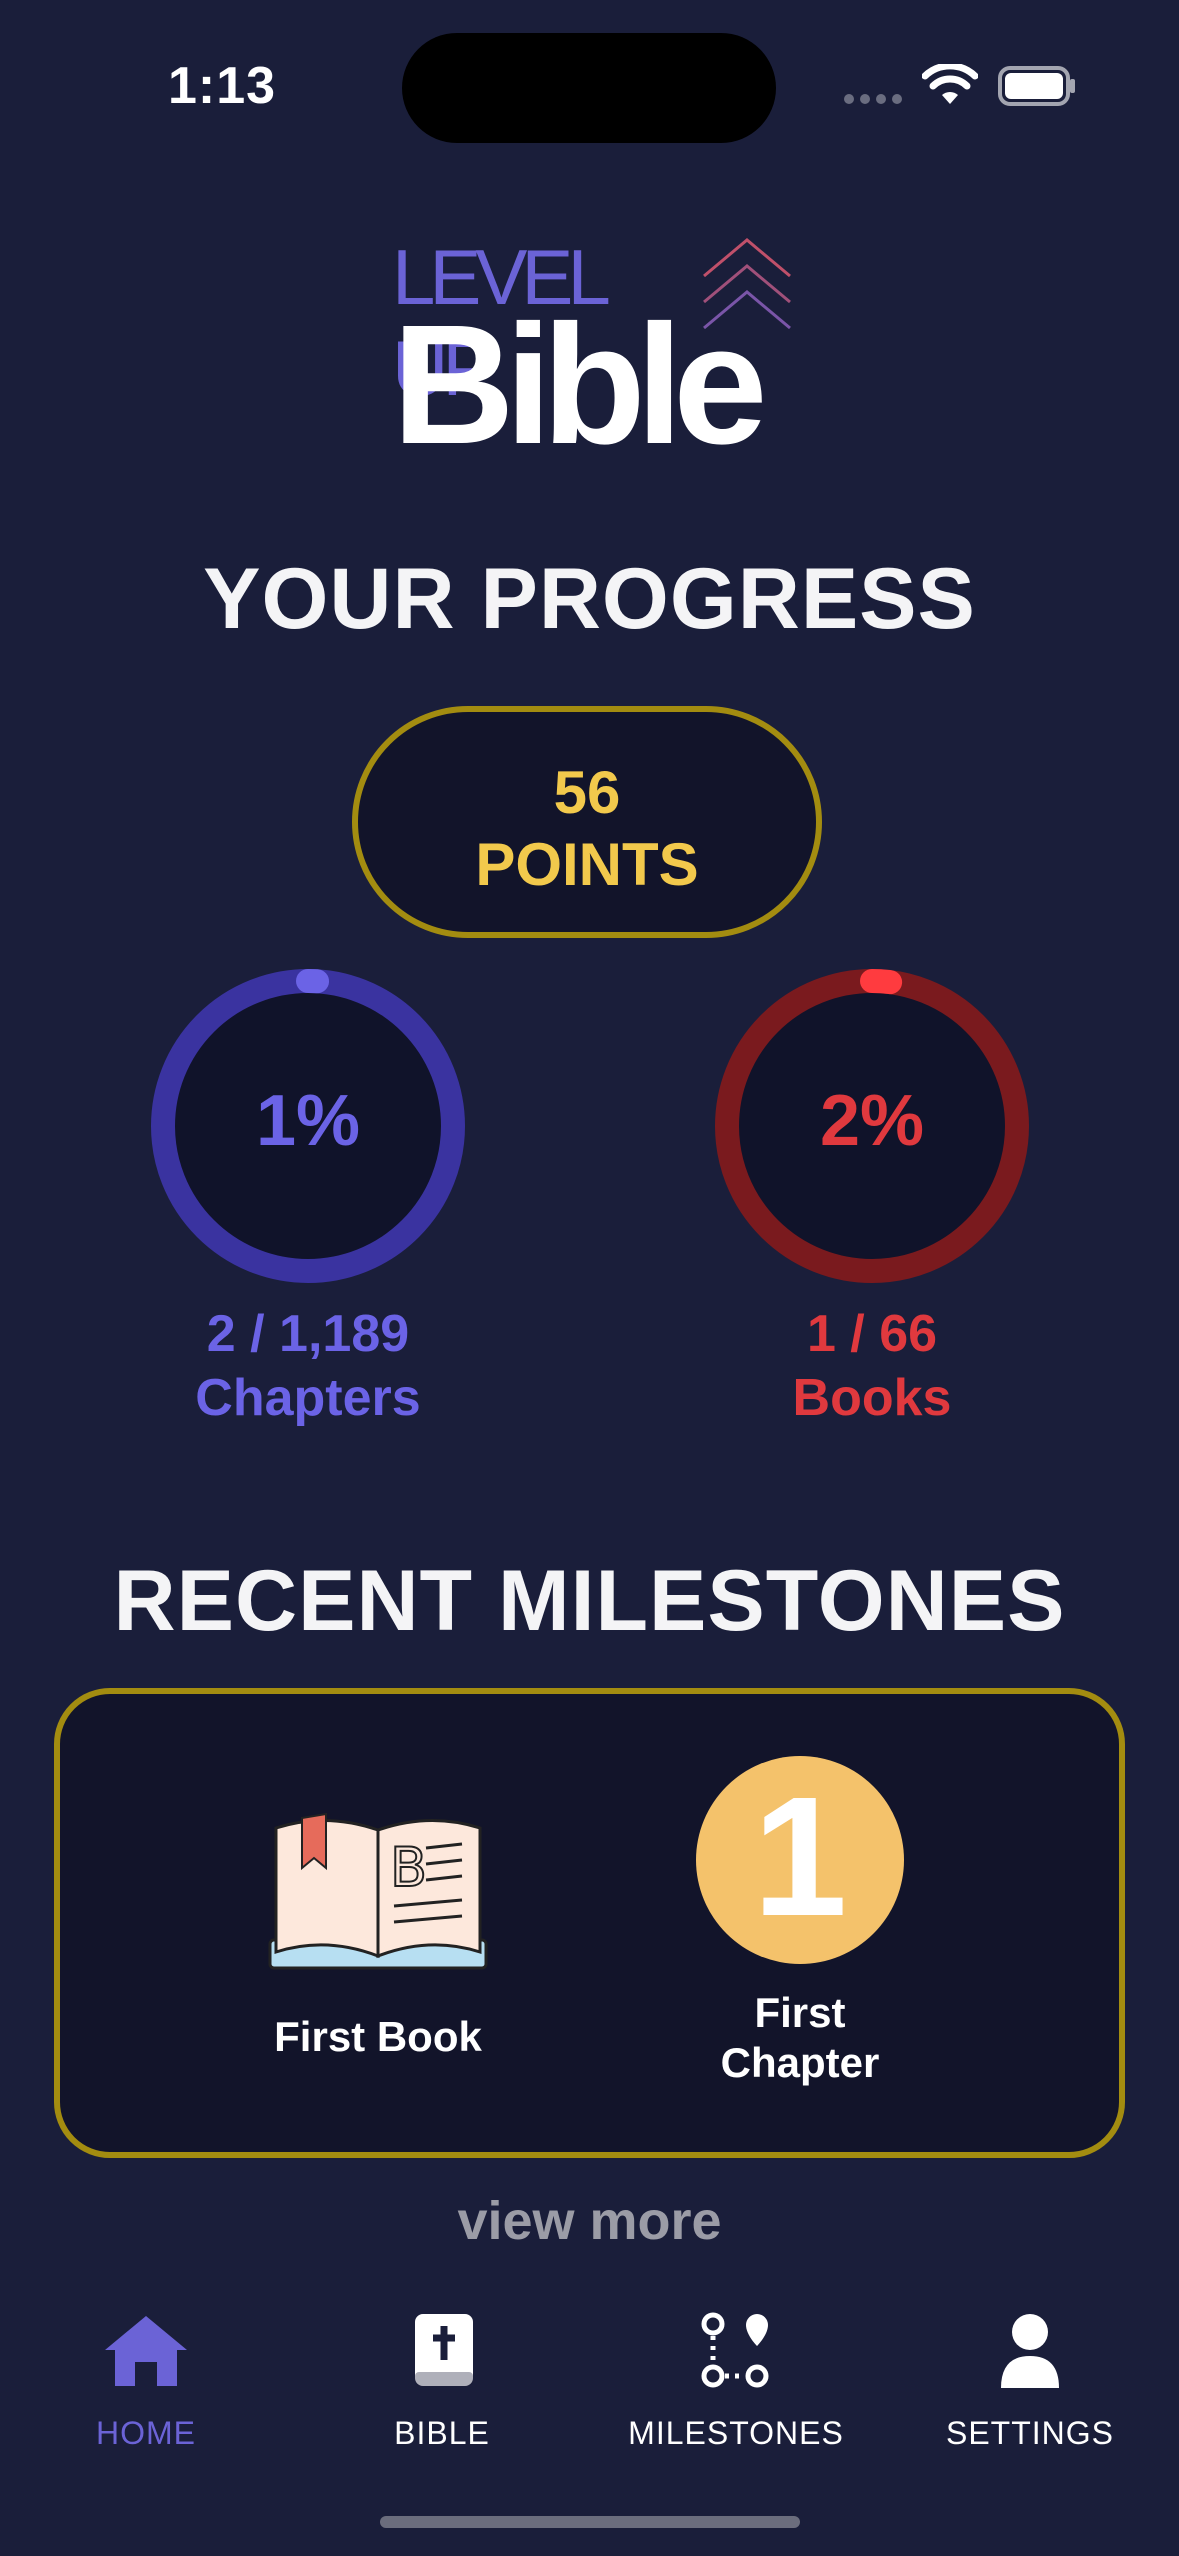 Image resolution: width=1179 pixels, height=2556 pixels. Describe the element at coordinates (735, 2350) in the screenshot. I see `route-icon` at that location.